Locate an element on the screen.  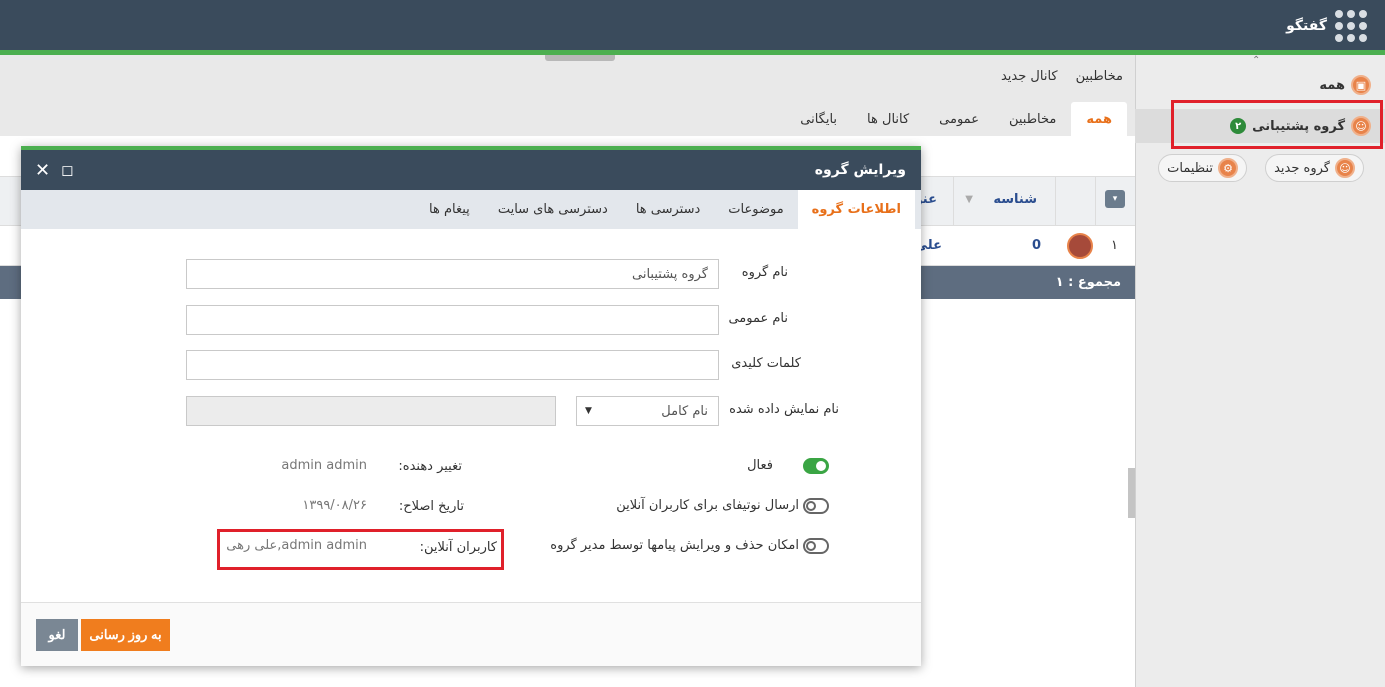
app-logo: گفتگو is located at coordinates (1326, 26).